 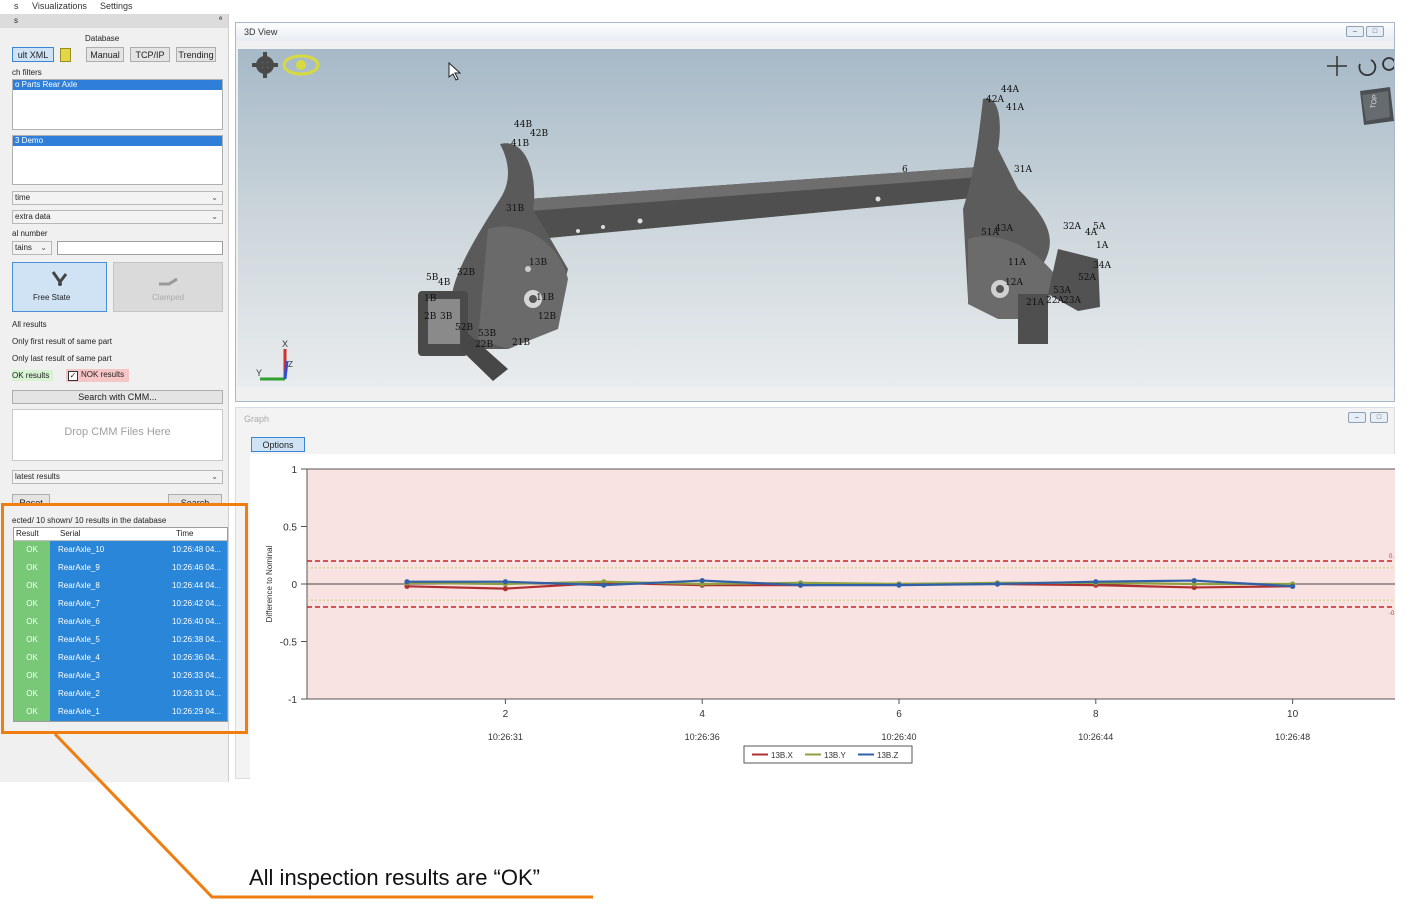 I want to click on callout-text: All inspection results are “OK”, so click(x=394, y=877).